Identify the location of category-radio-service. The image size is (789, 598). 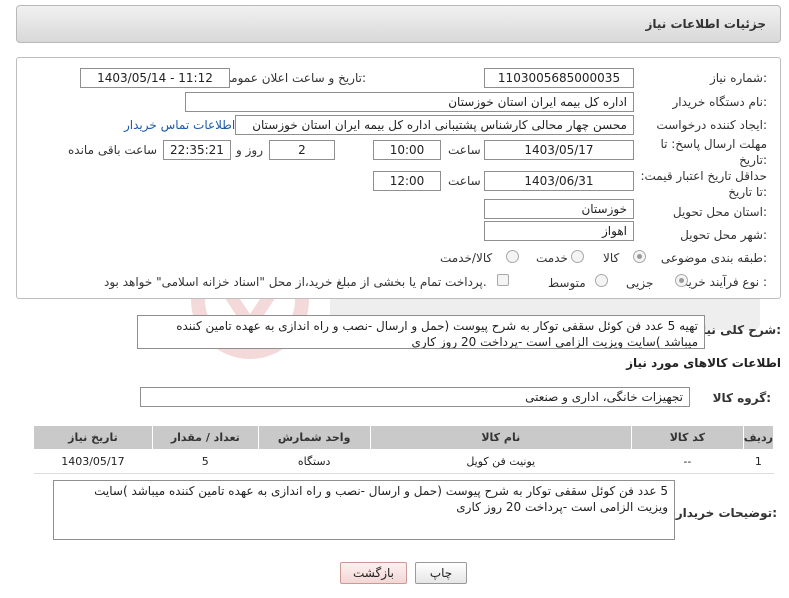
(577, 256).